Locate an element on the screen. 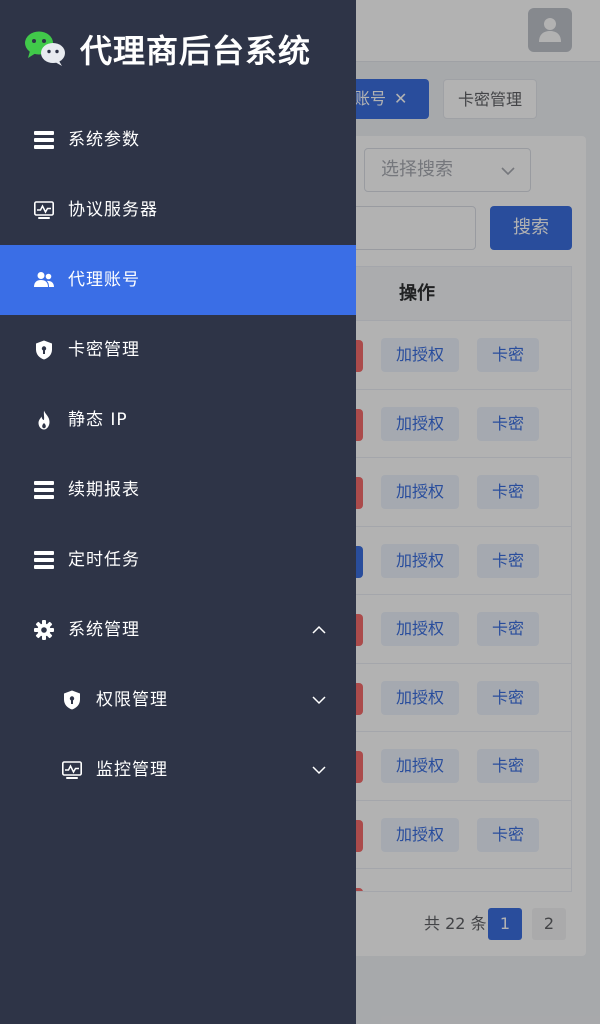  sidebar-item-permission-management: 权限管理 is located at coordinates (178, 700).